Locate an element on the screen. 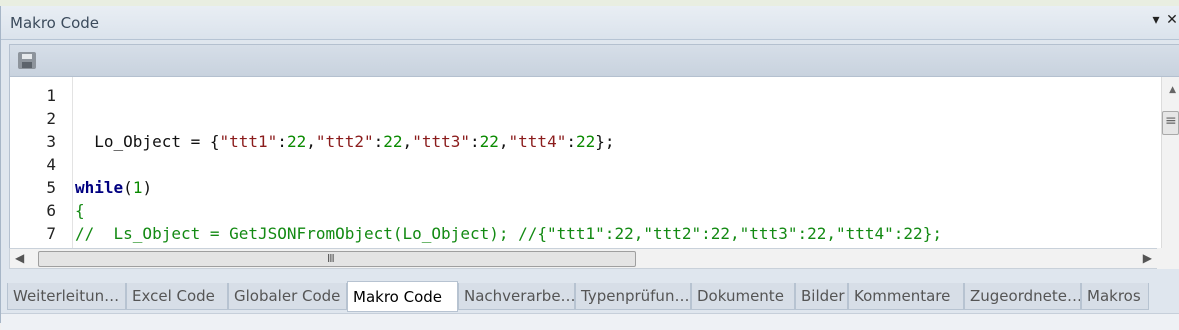  line-number: 7 is located at coordinates (51, 233).